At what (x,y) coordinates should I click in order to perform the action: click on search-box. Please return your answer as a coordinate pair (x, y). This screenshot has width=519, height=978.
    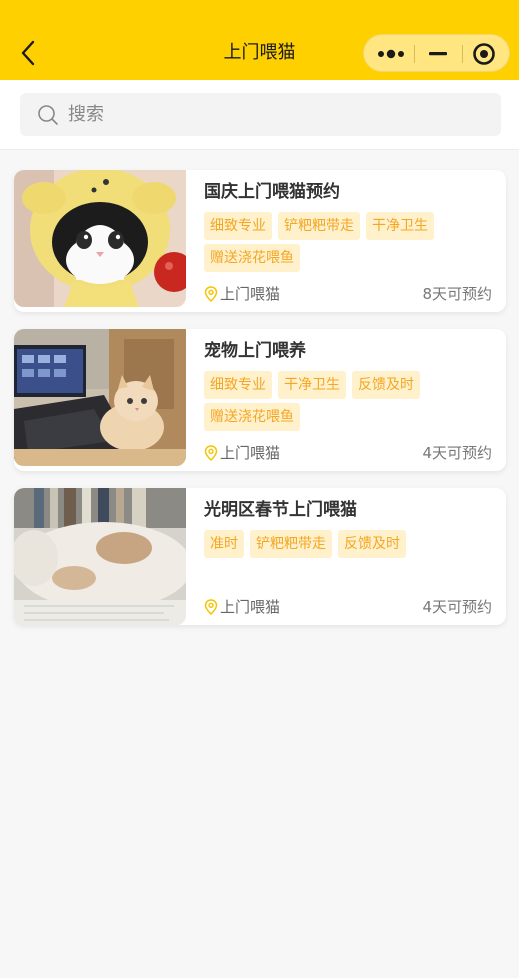
    Looking at the image, I should click on (260, 114).